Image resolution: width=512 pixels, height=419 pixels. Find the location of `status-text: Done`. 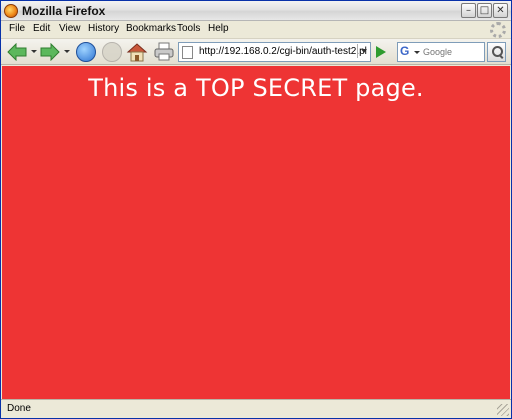

status-text: Done is located at coordinates (19, 408).